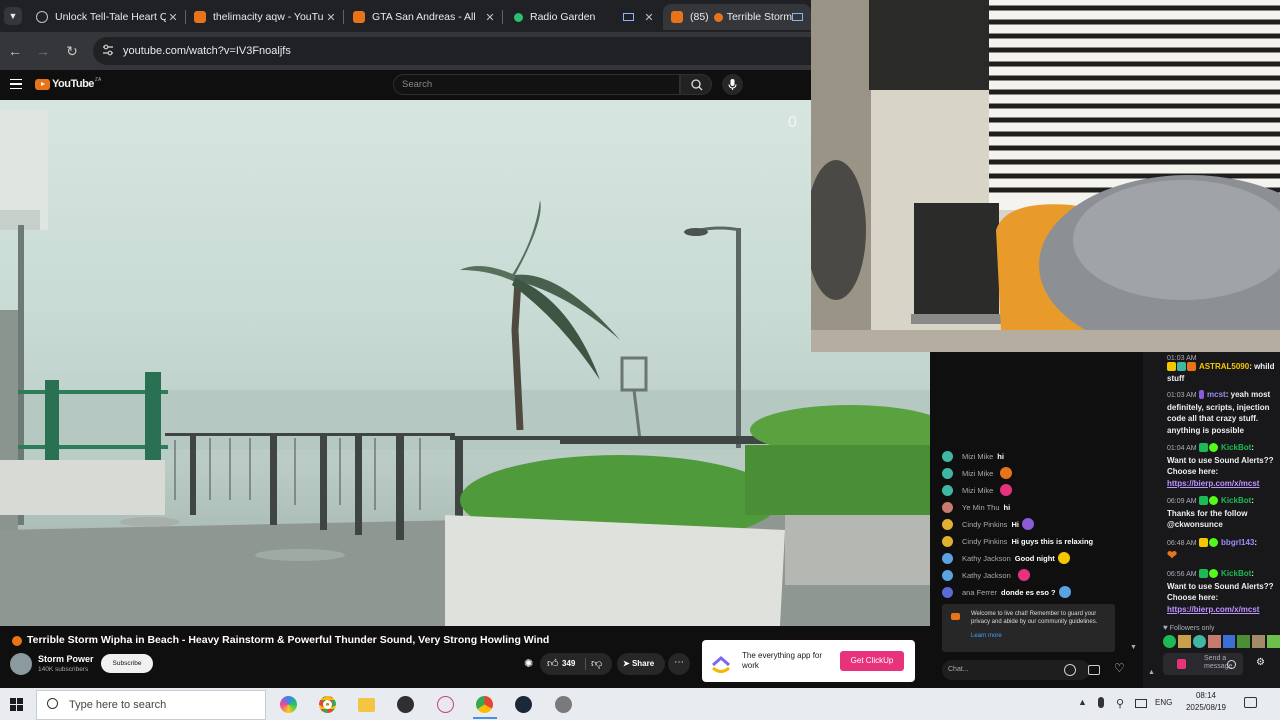 The height and width of the screenshot is (720, 1280). I want to click on windows-start-icon, so click(16, 704).